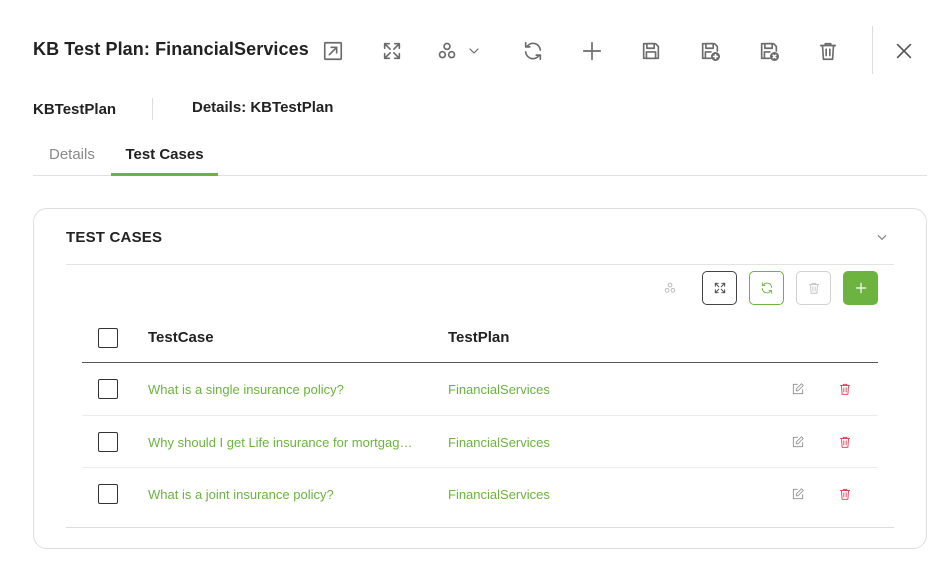  I want to click on select-all-checkbox, so click(108, 338).